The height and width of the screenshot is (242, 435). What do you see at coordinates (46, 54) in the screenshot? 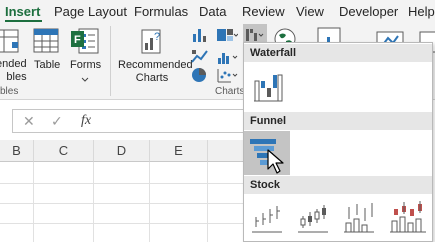
I see `table-button: Table` at bounding box center [46, 54].